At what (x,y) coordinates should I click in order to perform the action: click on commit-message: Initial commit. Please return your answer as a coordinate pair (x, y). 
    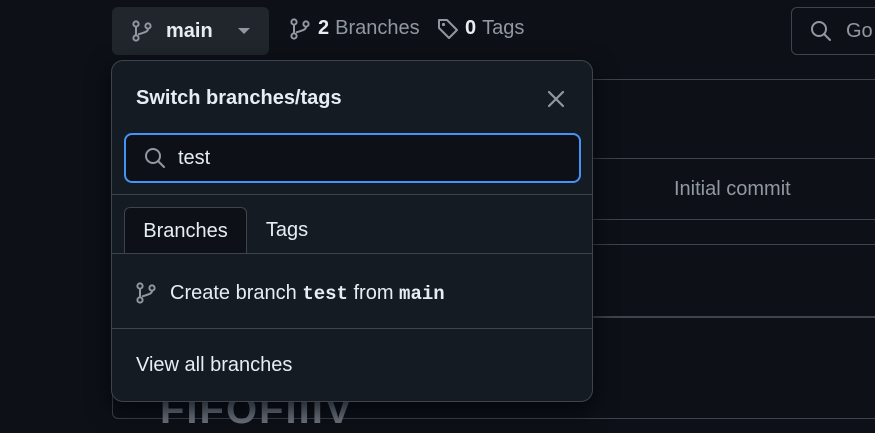
    Looking at the image, I should click on (732, 189).